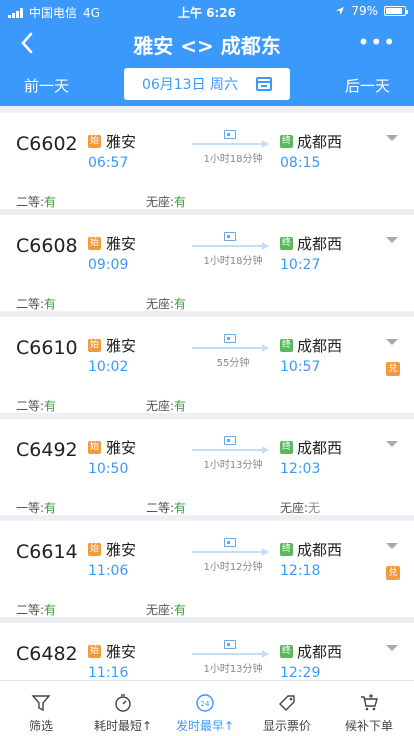  Describe the element at coordinates (396, 11) in the screenshot. I see `battery-icon` at that location.